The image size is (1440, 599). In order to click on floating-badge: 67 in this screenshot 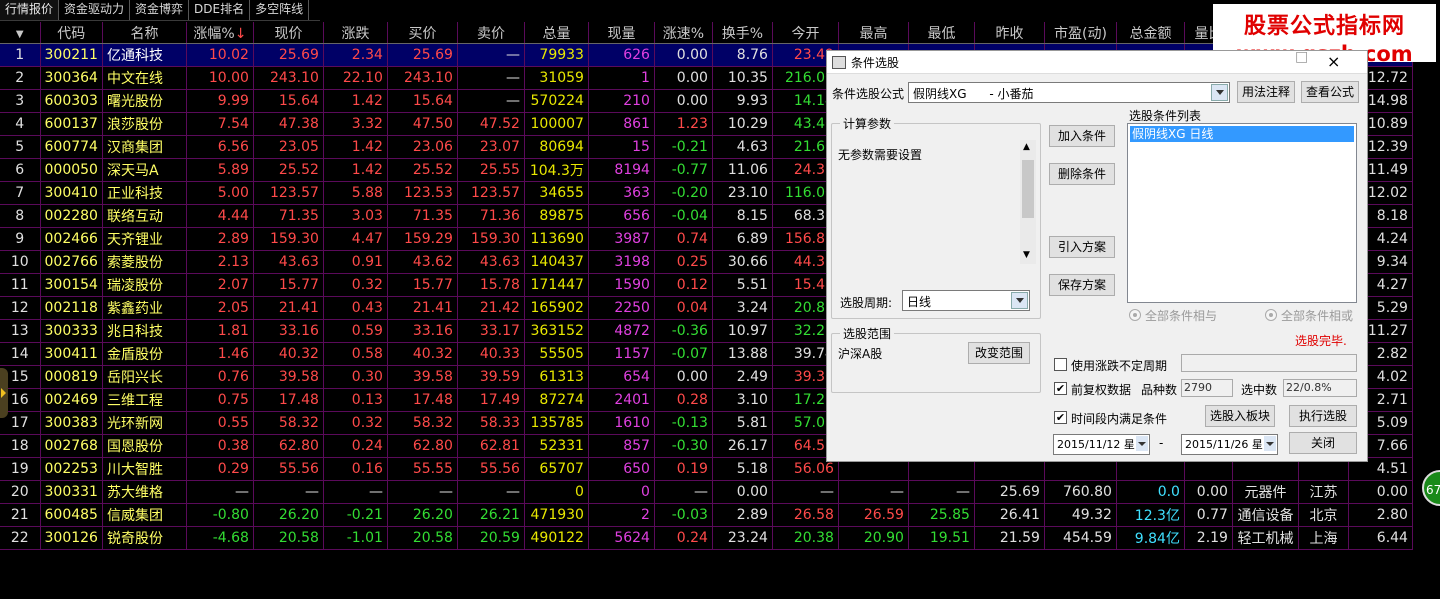, I will do `click(1431, 488)`.